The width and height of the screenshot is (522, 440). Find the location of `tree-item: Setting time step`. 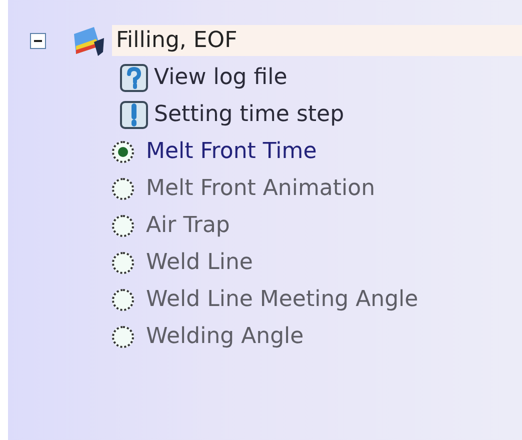

tree-item: Setting time step is located at coordinates (249, 114).